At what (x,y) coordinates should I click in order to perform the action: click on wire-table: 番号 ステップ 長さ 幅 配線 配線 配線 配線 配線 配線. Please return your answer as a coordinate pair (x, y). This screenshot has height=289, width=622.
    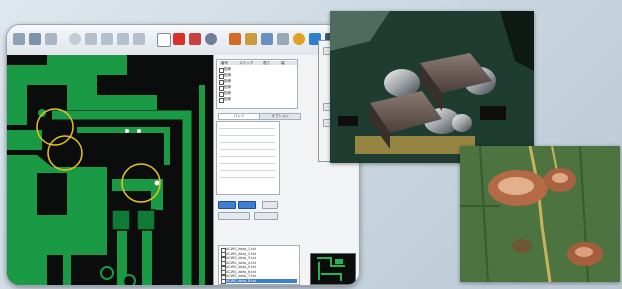
    Looking at the image, I should click on (257, 84).